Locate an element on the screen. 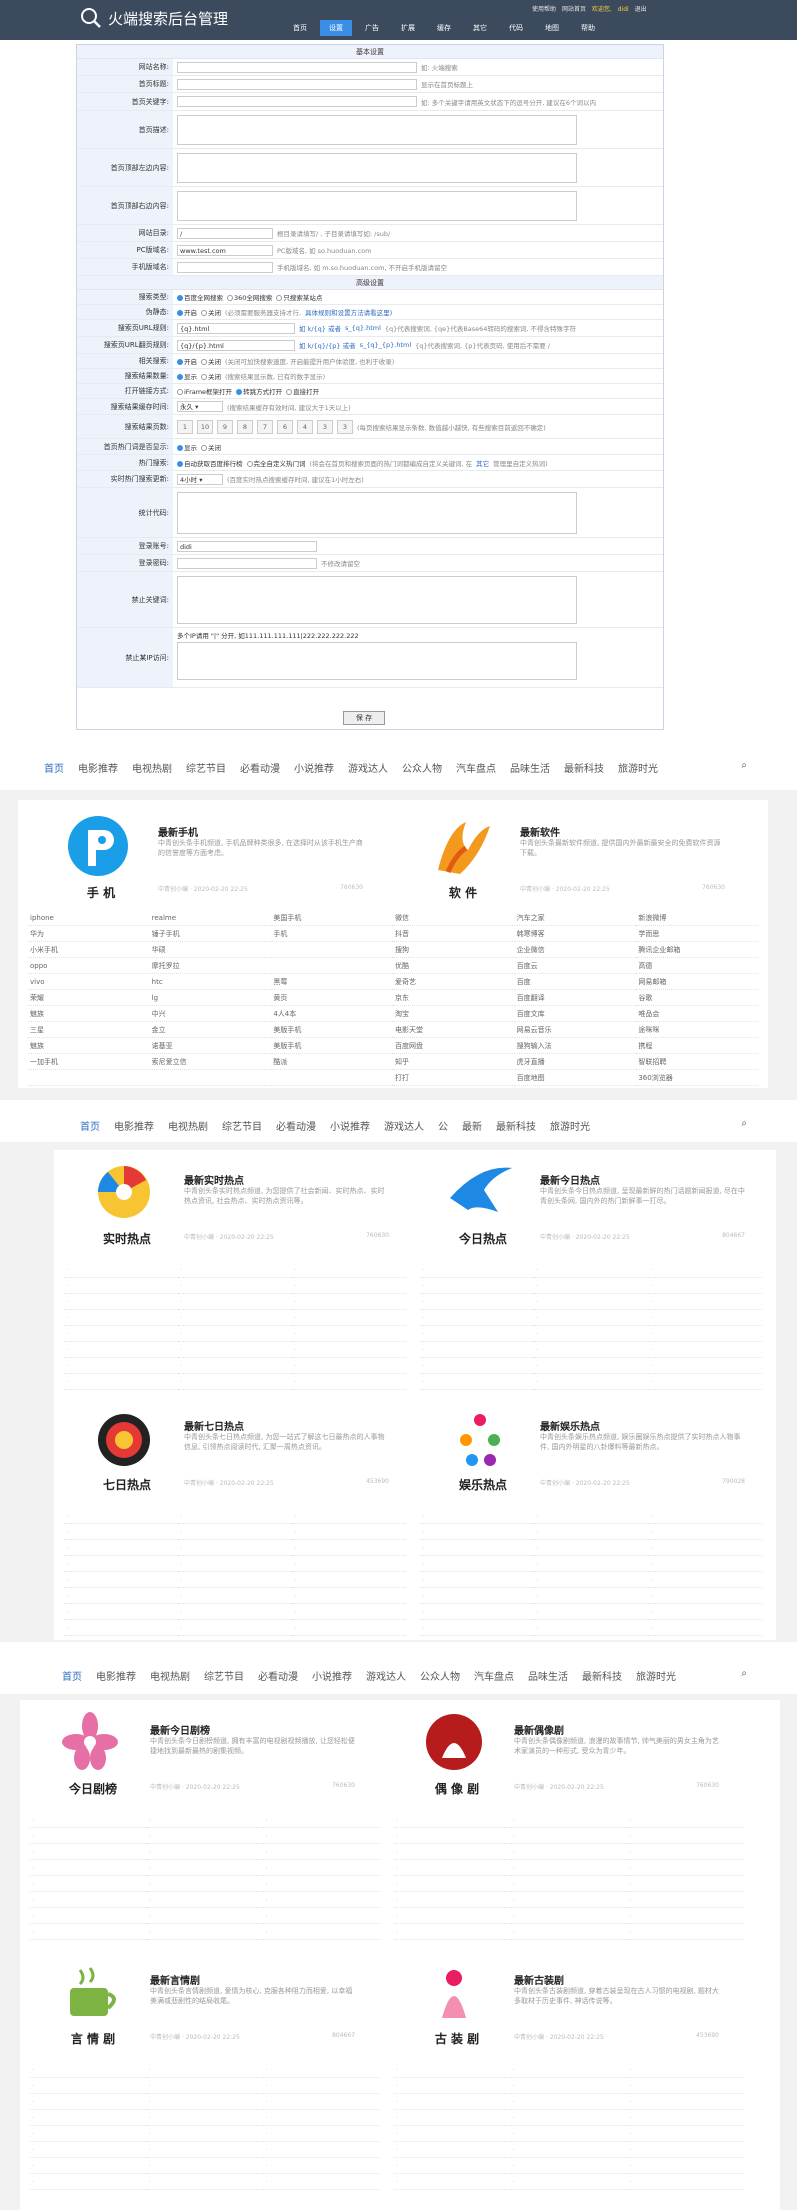 The width and height of the screenshot is (797, 2210). front-nav-item: 旅游时光 is located at coordinates (656, 1675).